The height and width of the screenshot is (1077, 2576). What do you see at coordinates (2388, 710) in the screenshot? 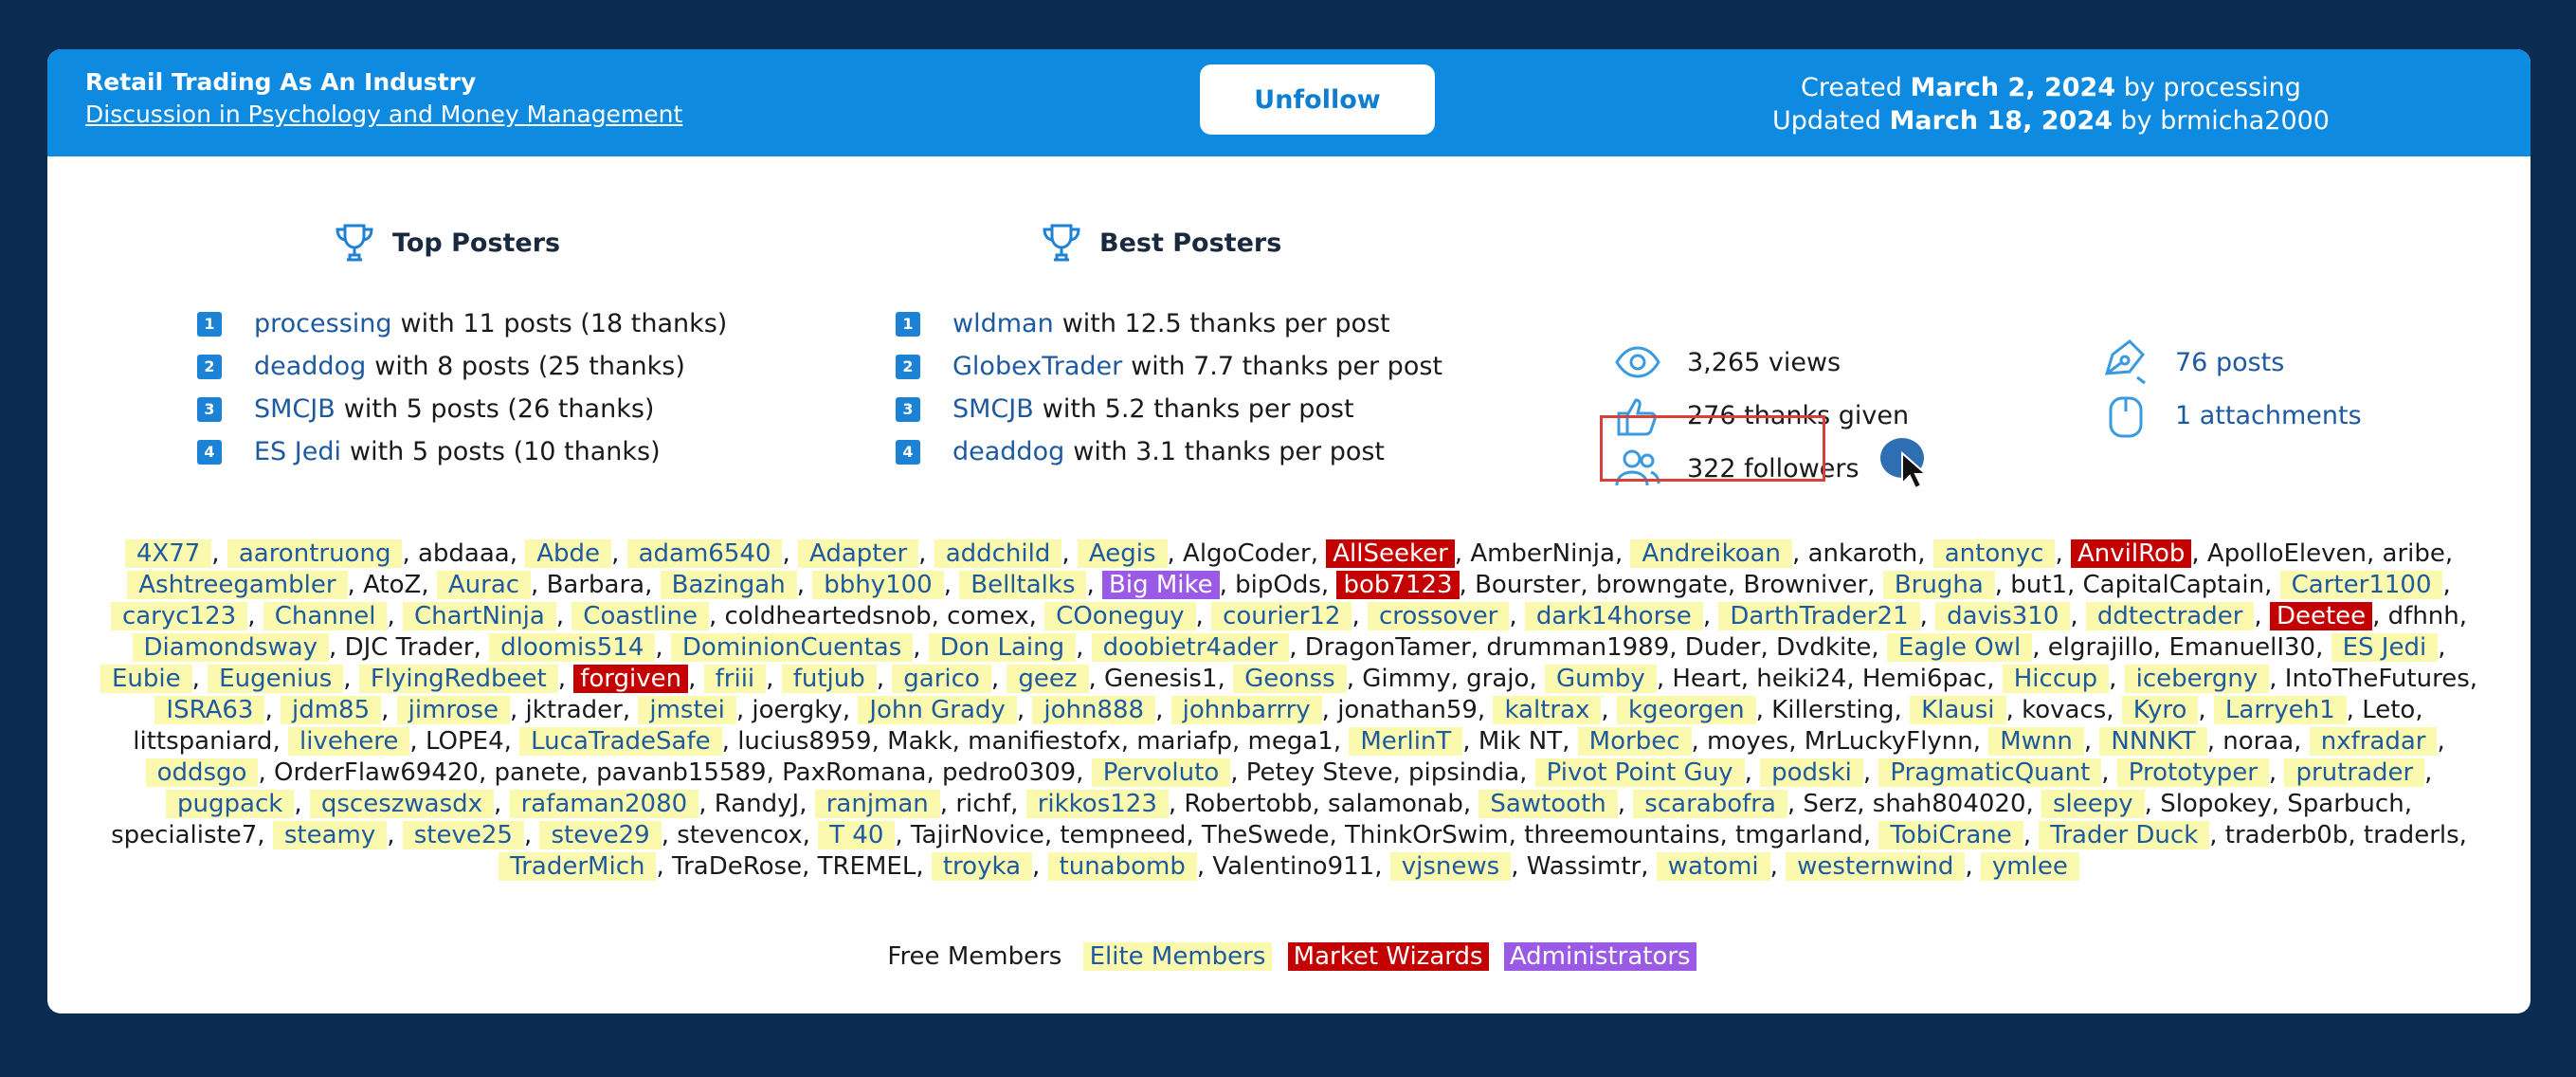
I see `member-link: Leto` at bounding box center [2388, 710].